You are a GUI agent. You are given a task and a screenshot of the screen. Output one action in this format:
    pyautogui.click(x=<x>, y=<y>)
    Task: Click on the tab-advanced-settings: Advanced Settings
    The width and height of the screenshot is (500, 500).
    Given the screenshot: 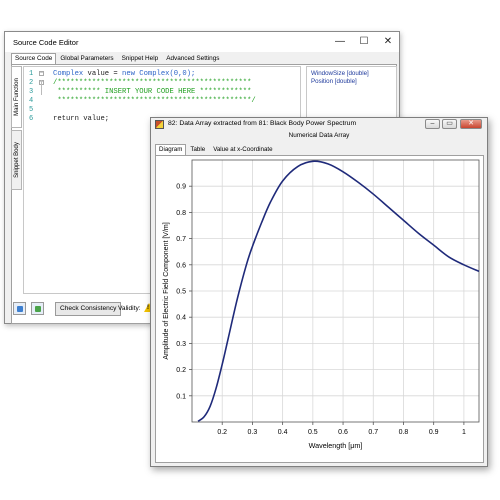 What is the action you would take?
    pyautogui.click(x=192, y=58)
    